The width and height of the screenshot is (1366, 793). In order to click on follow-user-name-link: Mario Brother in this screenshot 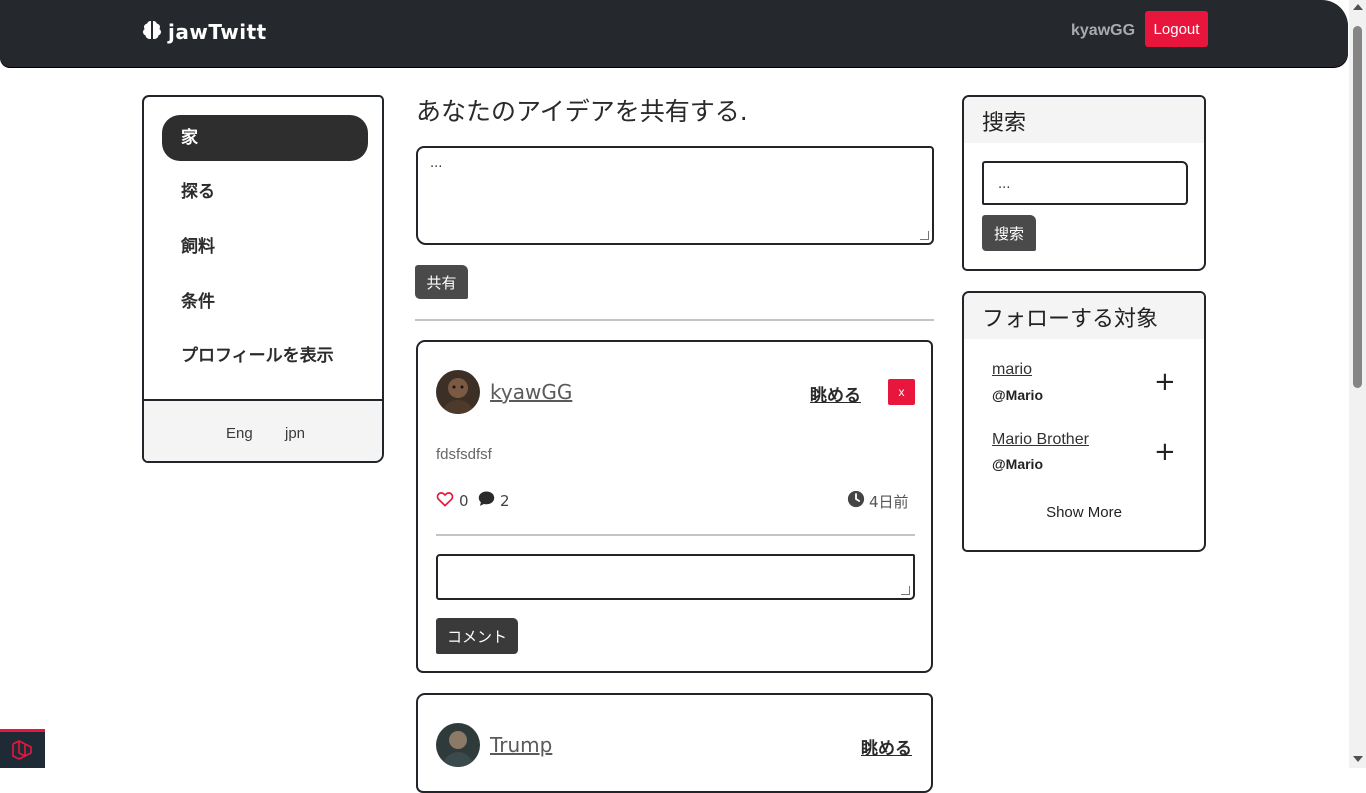, I will do `click(1040, 440)`.